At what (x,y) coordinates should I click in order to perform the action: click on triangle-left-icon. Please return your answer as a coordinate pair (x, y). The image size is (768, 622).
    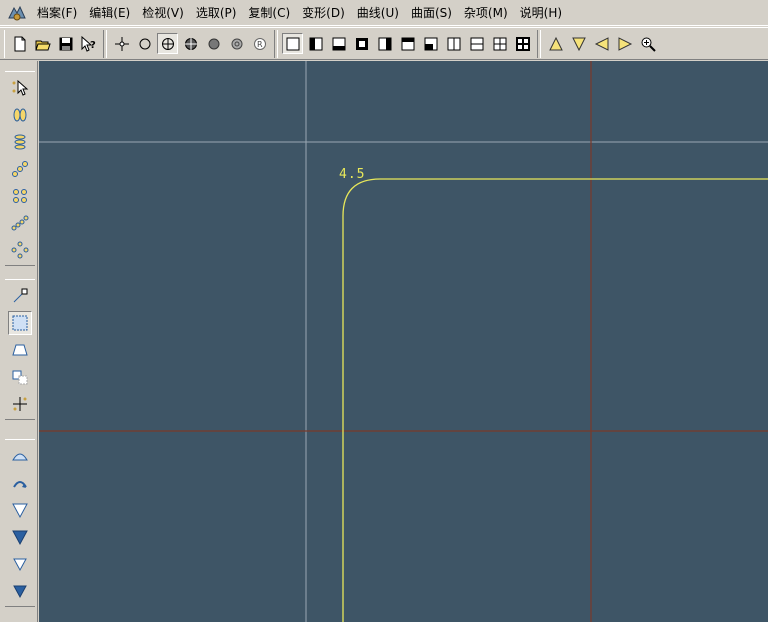
    Looking at the image, I should click on (601, 43).